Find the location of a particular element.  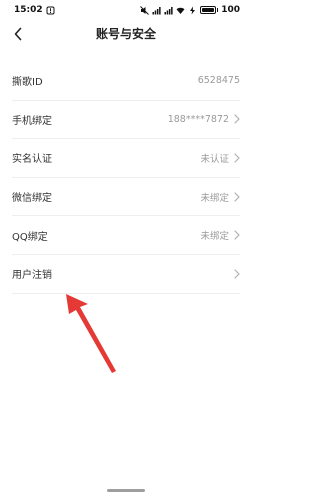

status-left: 15:02 is located at coordinates (34, 10).